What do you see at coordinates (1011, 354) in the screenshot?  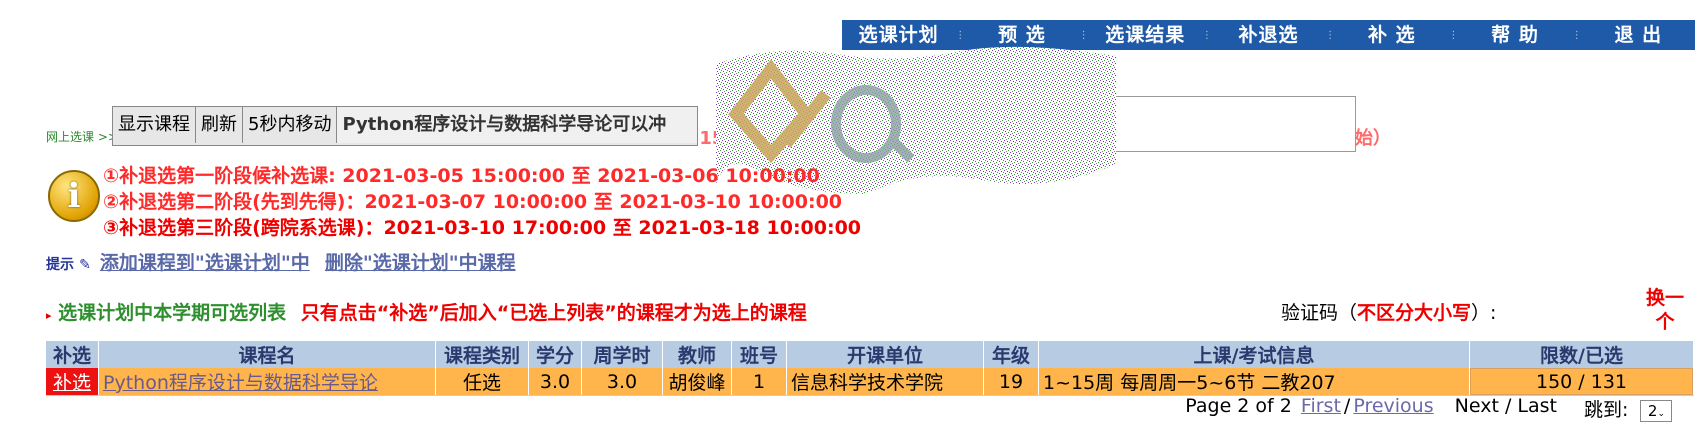 I see `col-grade: 年级` at bounding box center [1011, 354].